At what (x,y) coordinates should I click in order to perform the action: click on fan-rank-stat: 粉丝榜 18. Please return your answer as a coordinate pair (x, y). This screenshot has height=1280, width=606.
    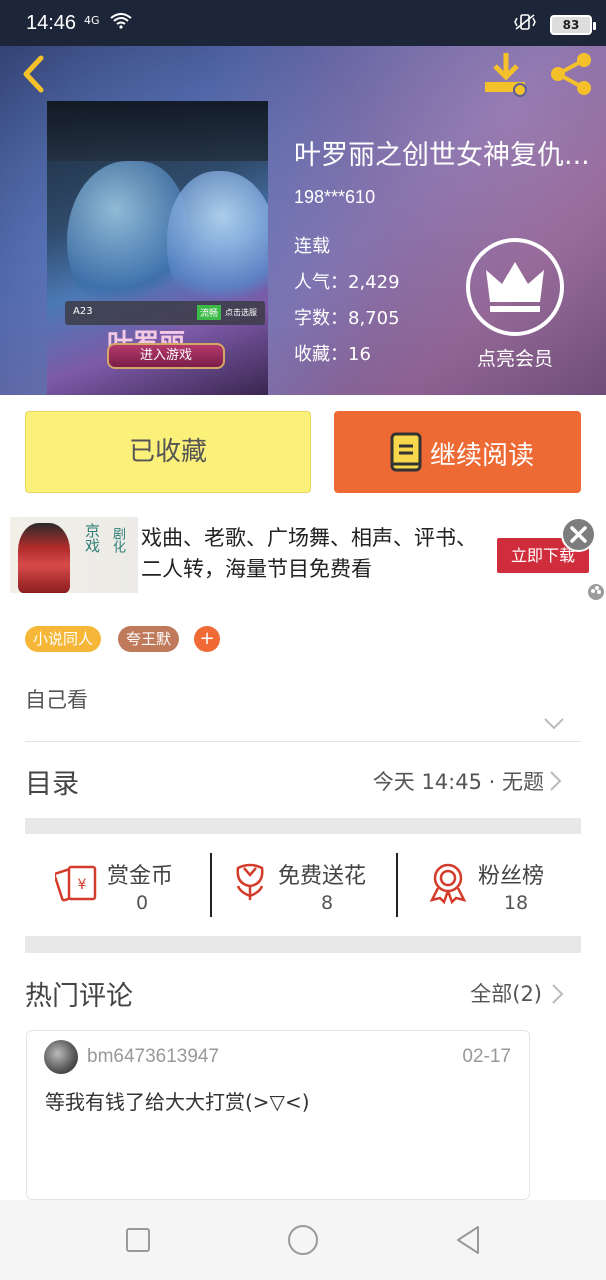
    Looking at the image, I should click on (489, 885).